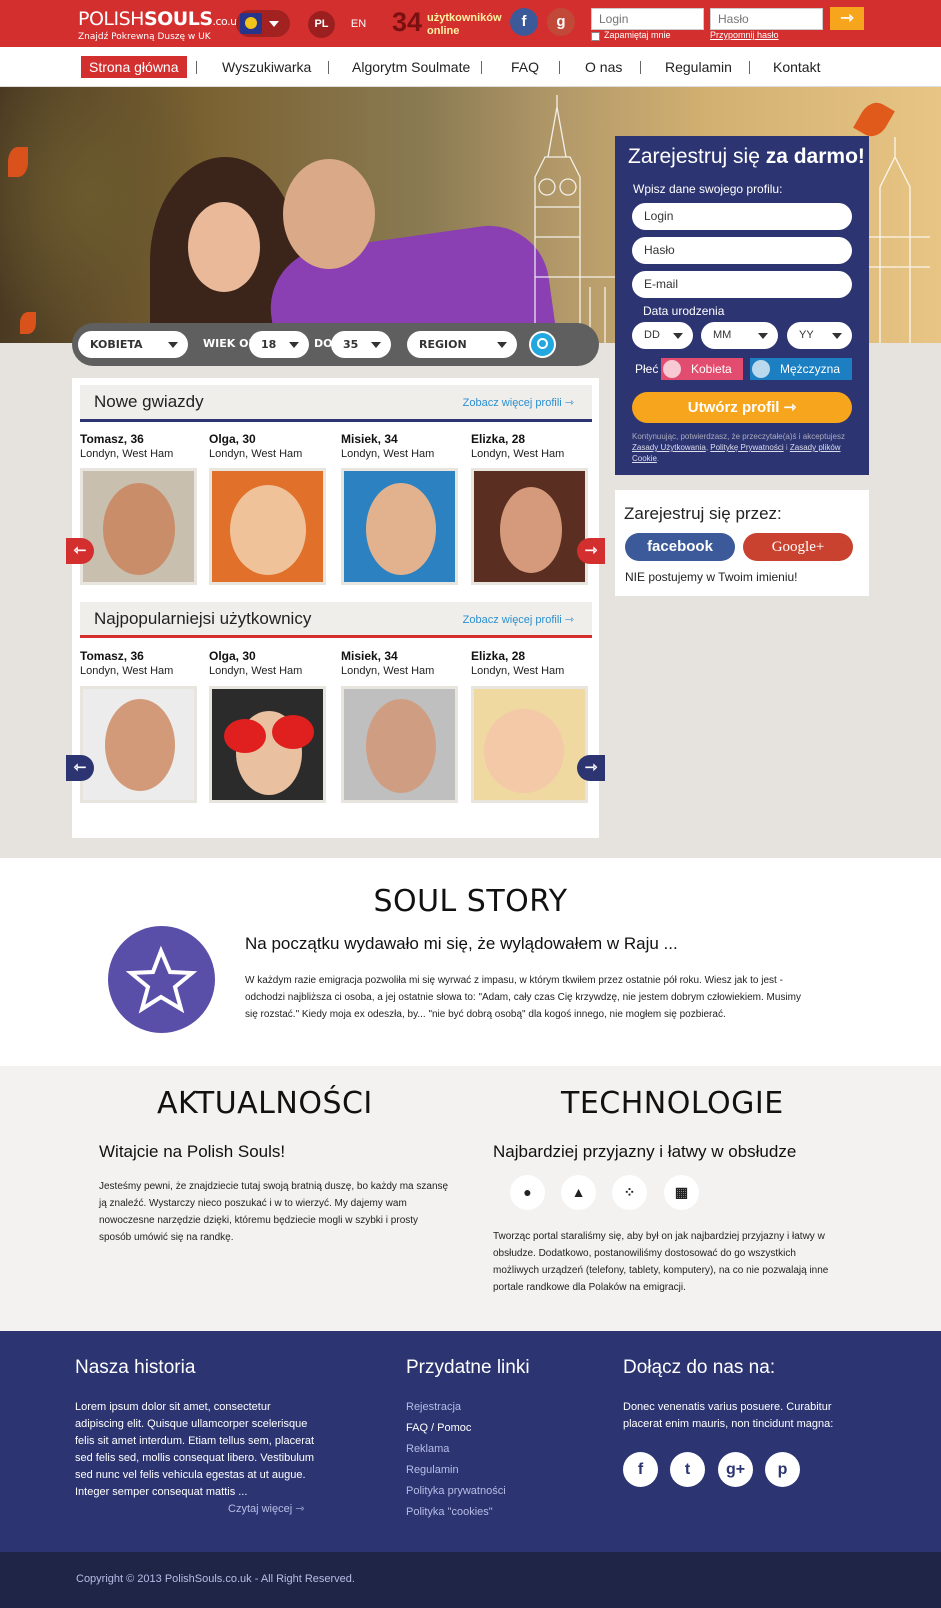 Image resolution: width=941 pixels, height=1608 pixels. Describe the element at coordinates (819, 335) in the screenshot. I see `dob-year-select: YY` at that location.